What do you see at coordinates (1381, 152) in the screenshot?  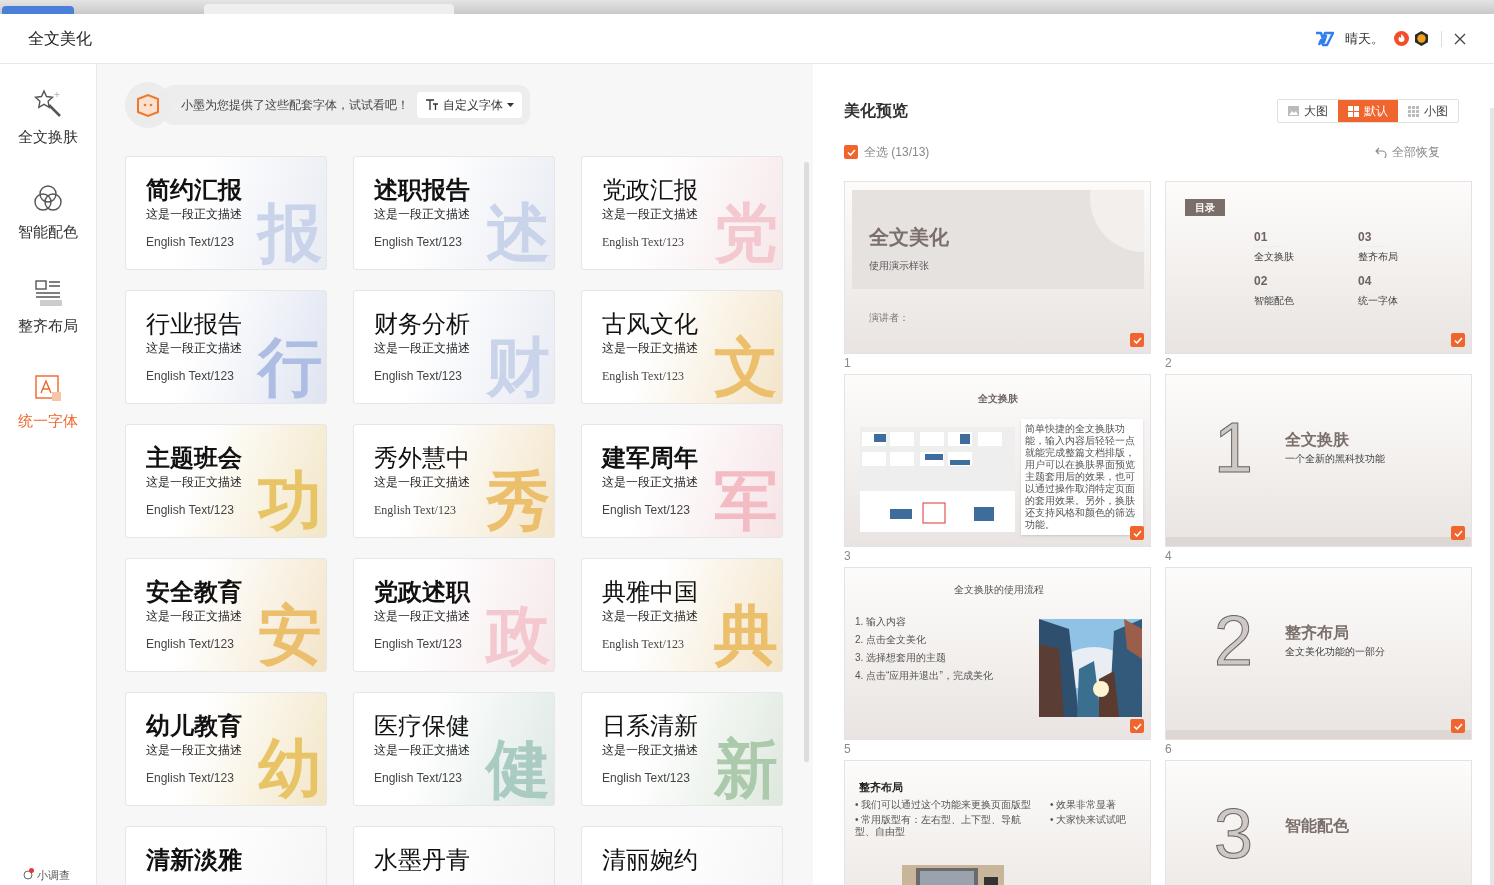 I see `undo-icon` at bounding box center [1381, 152].